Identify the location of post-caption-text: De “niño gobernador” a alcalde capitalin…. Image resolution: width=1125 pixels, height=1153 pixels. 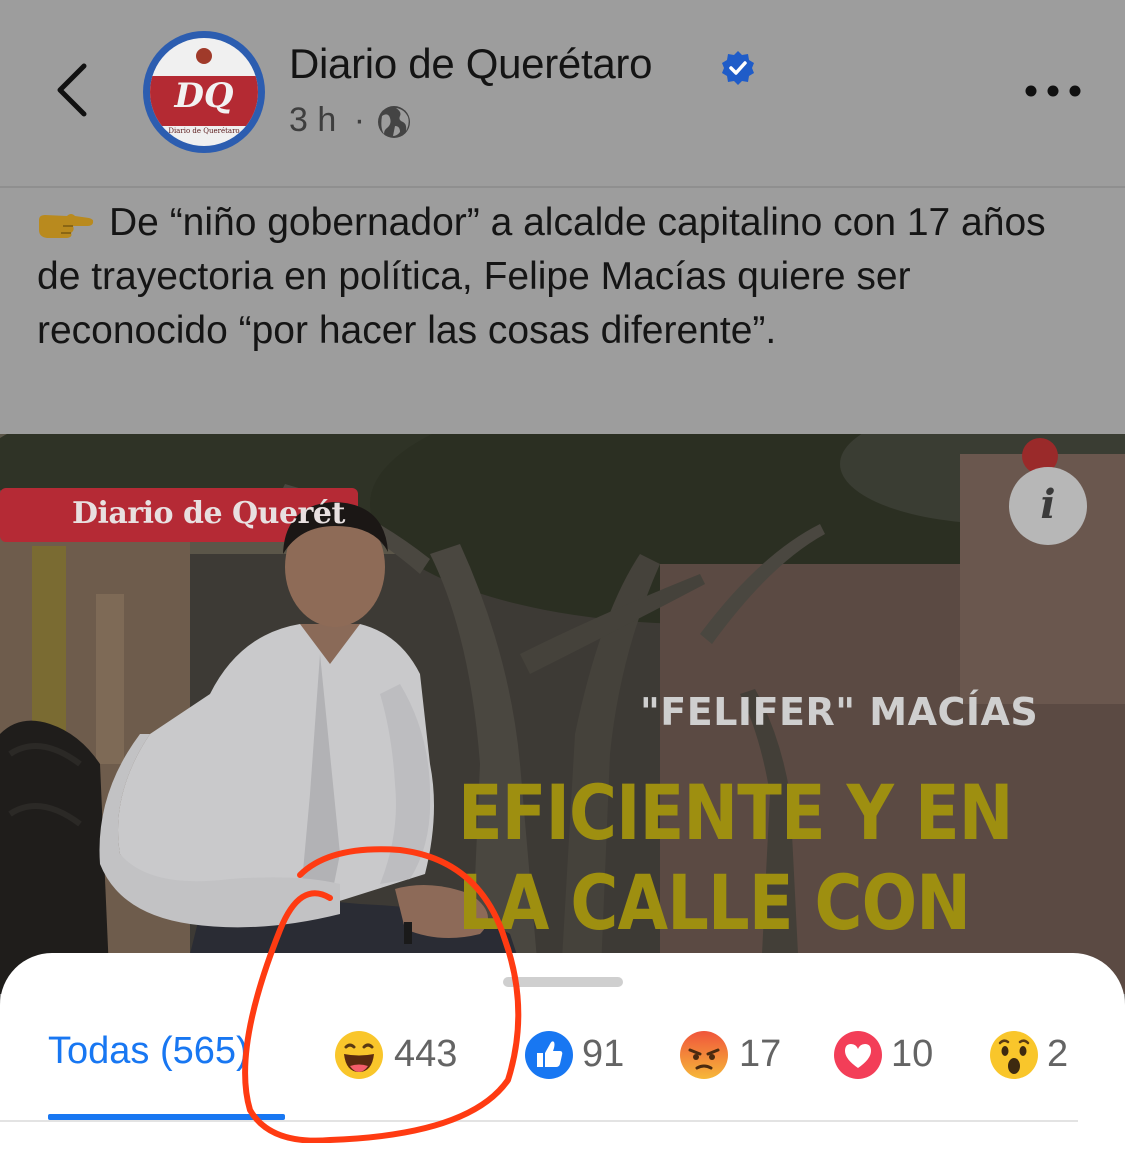
(541, 276).